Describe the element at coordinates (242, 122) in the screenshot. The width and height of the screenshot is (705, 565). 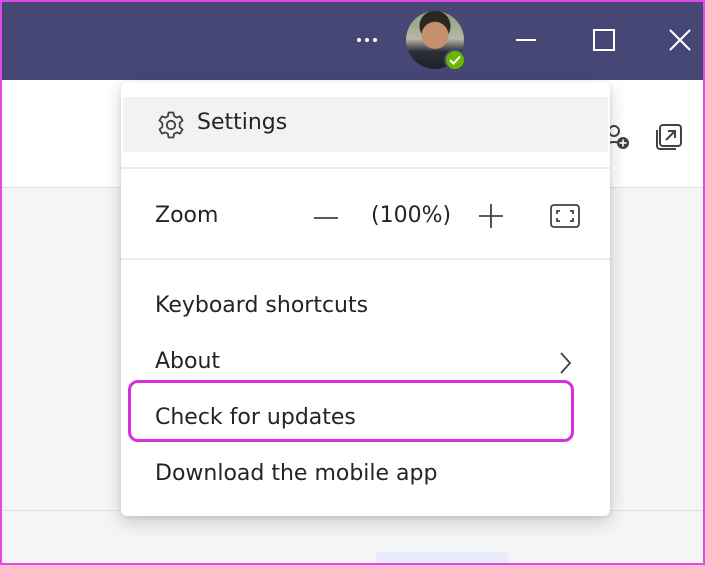
I see `settings-label: Settings` at that location.